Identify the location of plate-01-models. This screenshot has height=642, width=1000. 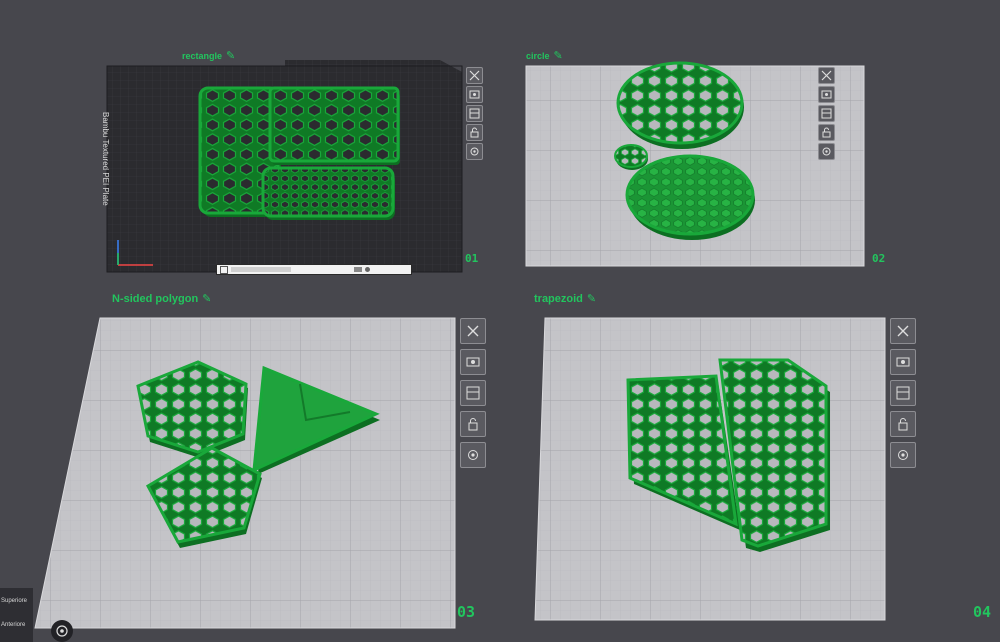
(299, 153).